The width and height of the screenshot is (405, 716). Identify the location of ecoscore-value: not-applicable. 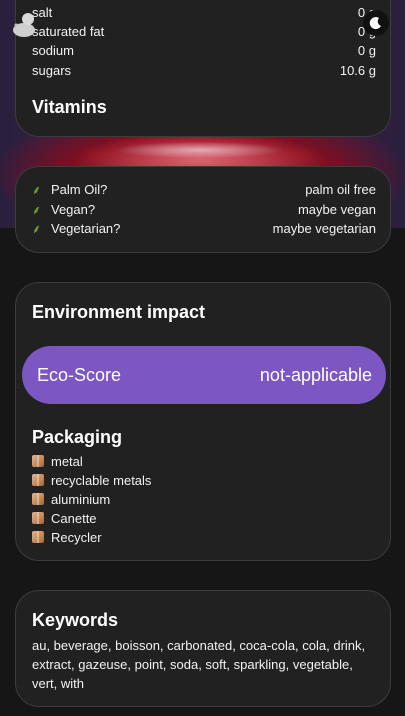
(315, 374).